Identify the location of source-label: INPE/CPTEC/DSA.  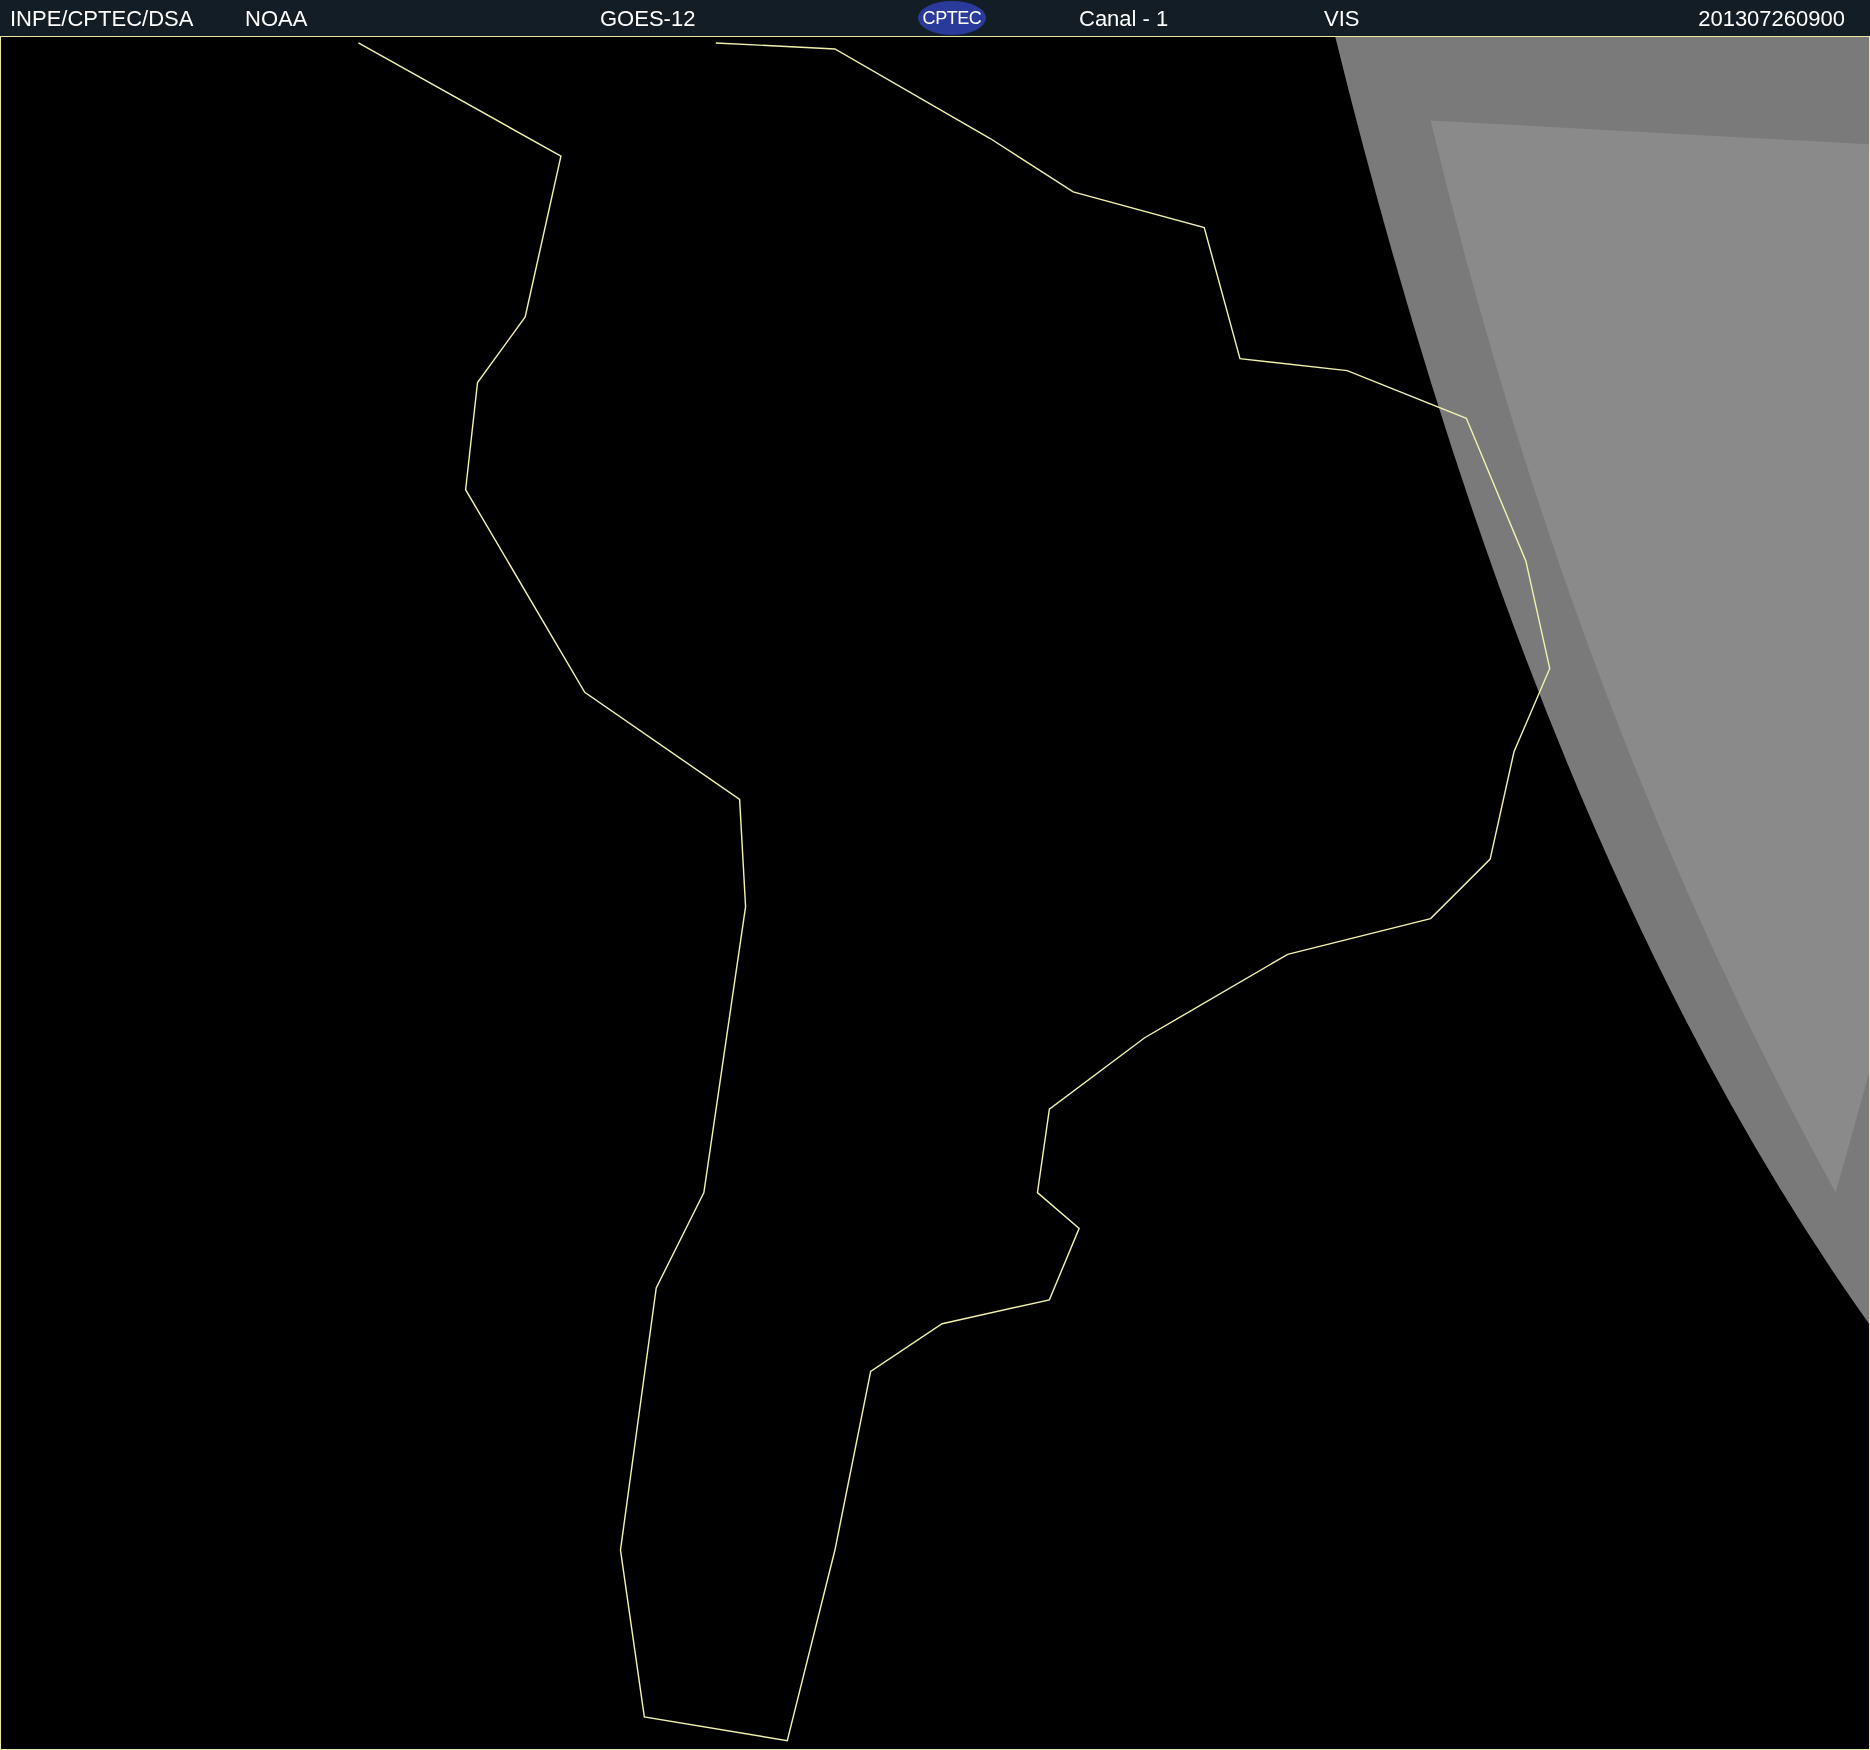
(102, 18).